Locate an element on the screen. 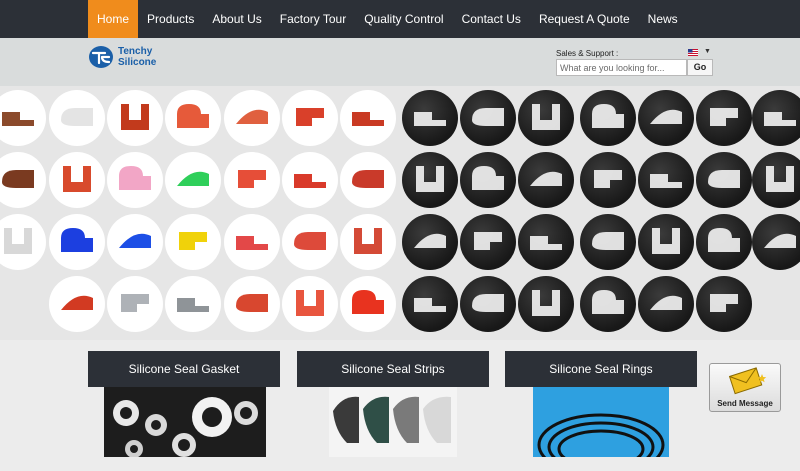 The image size is (800, 471). us-flag-icon is located at coordinates (693, 52).